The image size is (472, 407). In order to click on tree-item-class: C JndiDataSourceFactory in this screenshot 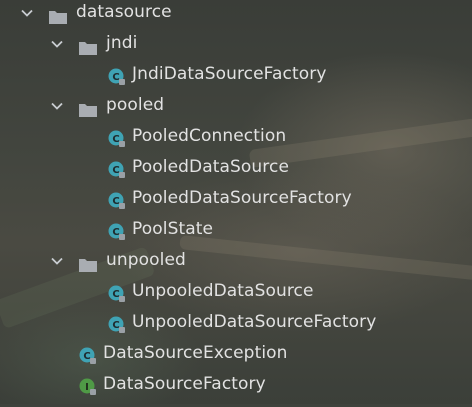, I will do `click(236, 74)`.